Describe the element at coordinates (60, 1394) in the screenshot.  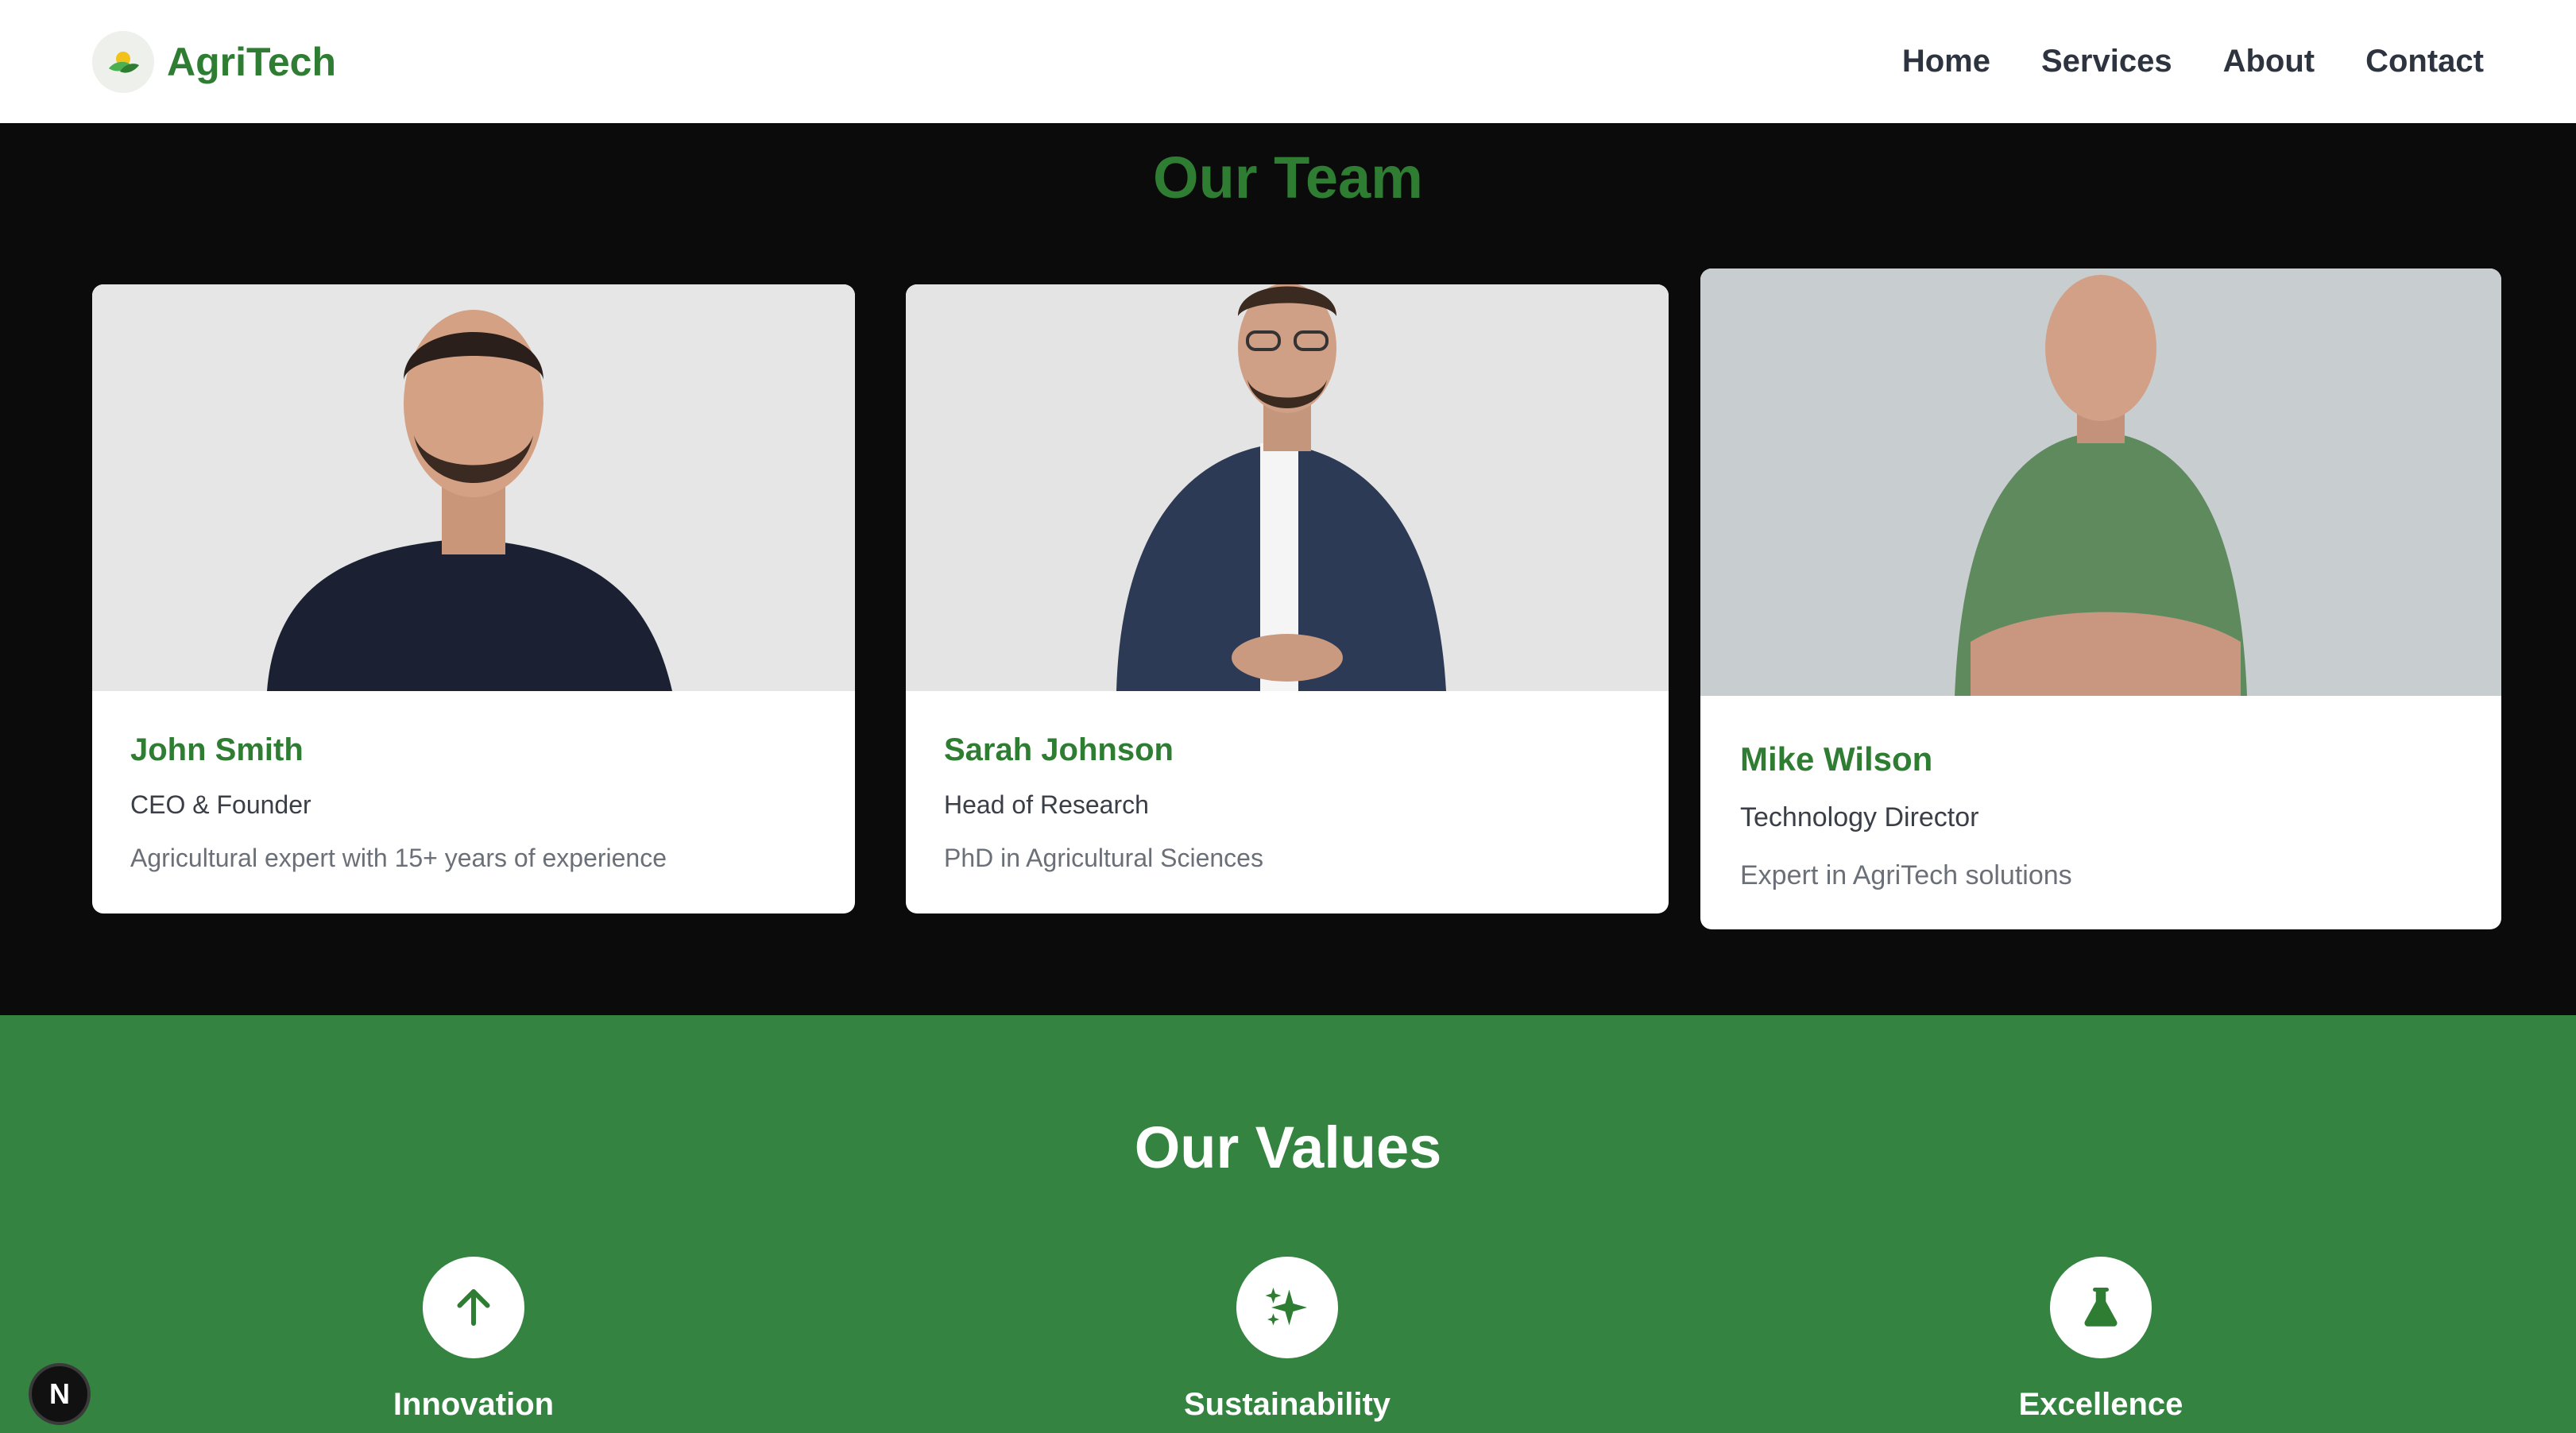
I see `dev-tools-badge: N` at that location.